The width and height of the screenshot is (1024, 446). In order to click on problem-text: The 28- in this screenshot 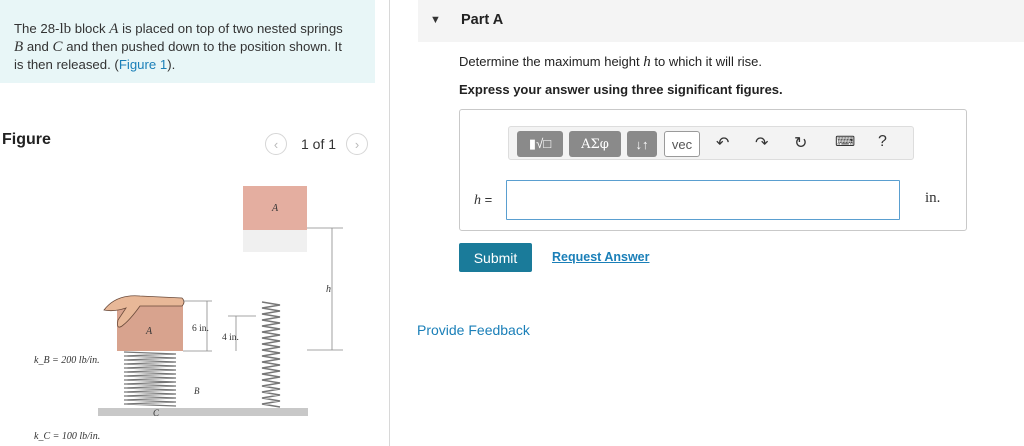, I will do `click(37, 28)`.